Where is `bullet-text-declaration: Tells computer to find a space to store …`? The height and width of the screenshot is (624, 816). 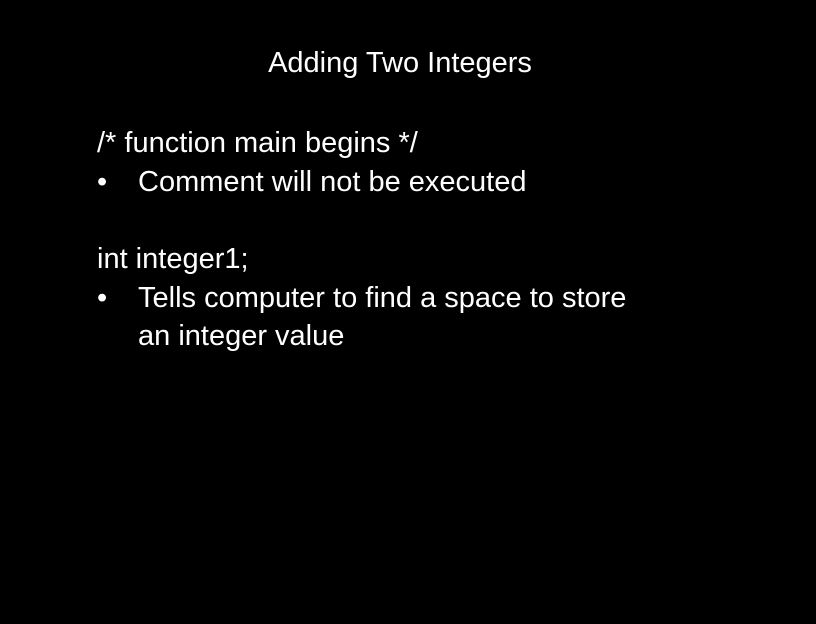 bullet-text-declaration: Tells computer to find a space to store … is located at coordinates (382, 317).